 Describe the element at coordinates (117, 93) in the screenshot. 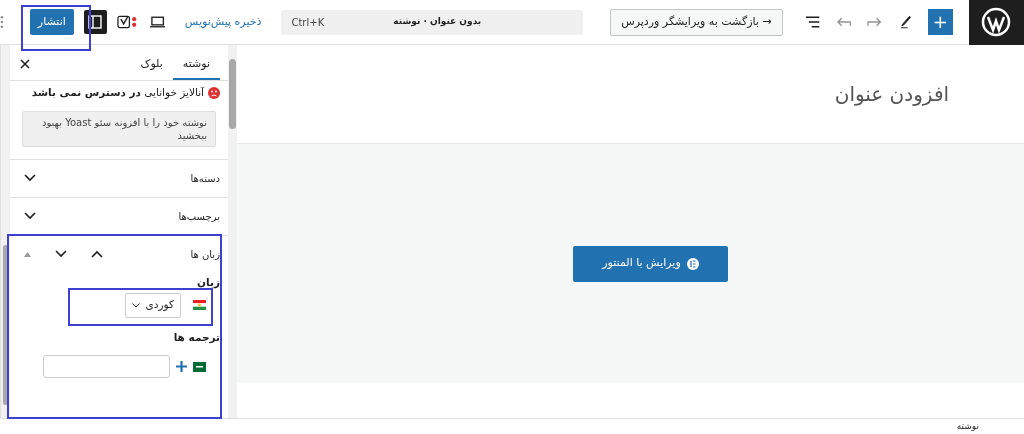

I see `readability-status: آنالایز خوانایی در دسترس نمی باشد` at that location.